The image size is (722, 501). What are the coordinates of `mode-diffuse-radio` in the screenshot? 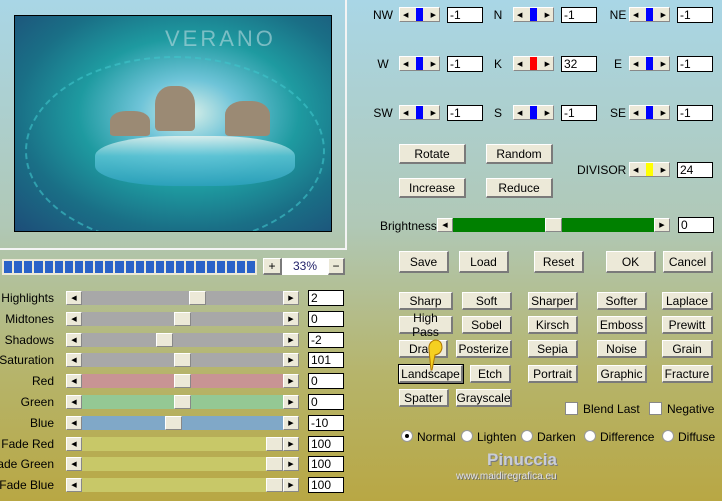 It's located at (668, 436).